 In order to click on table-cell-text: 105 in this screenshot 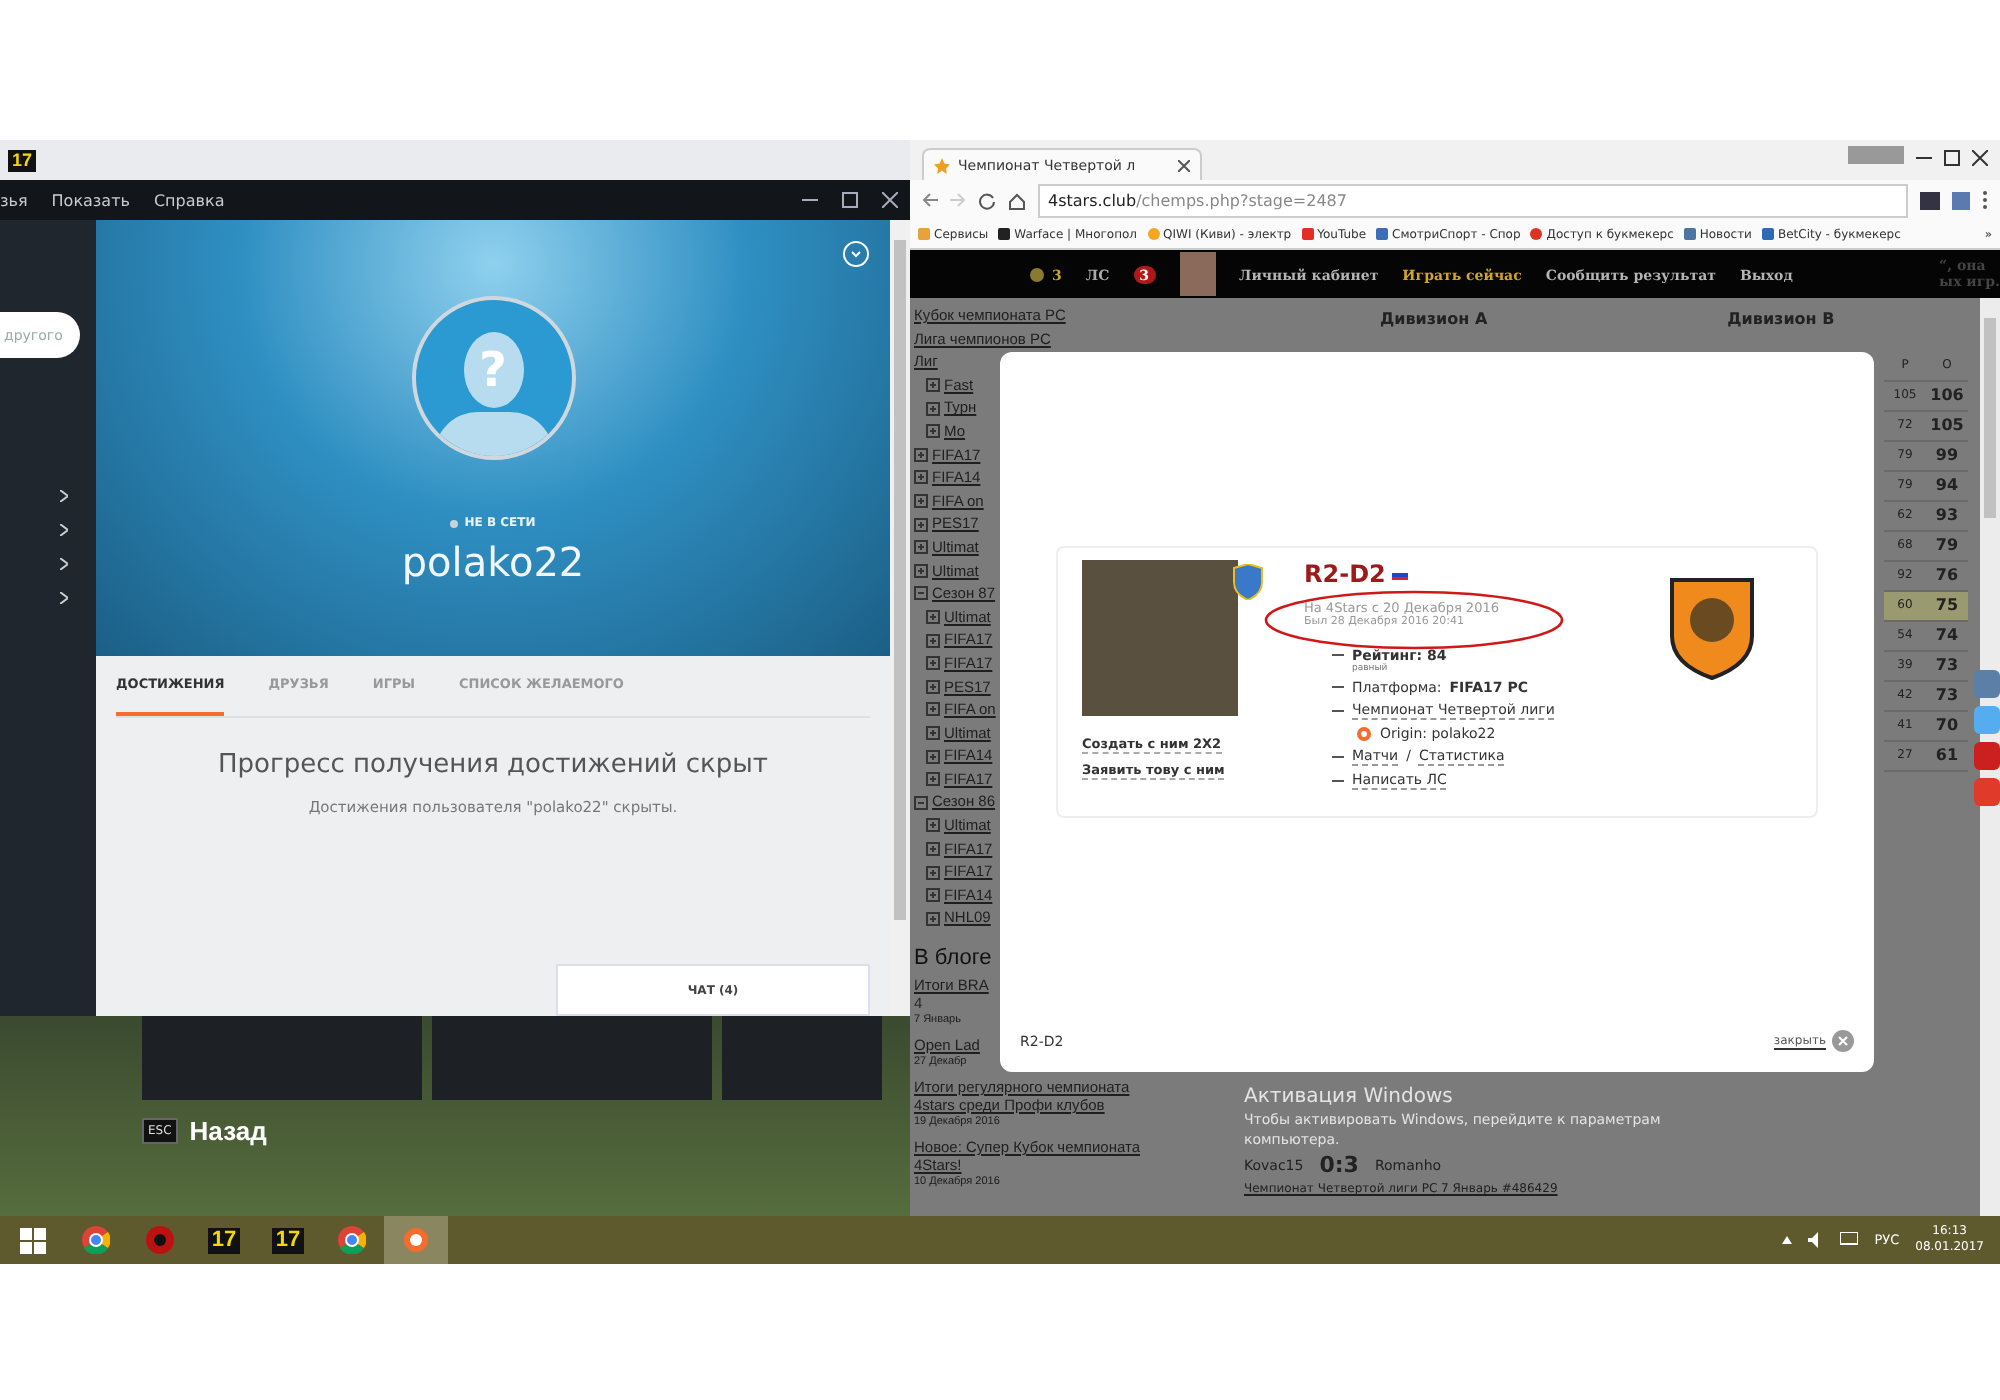, I will do `click(1947, 426)`.